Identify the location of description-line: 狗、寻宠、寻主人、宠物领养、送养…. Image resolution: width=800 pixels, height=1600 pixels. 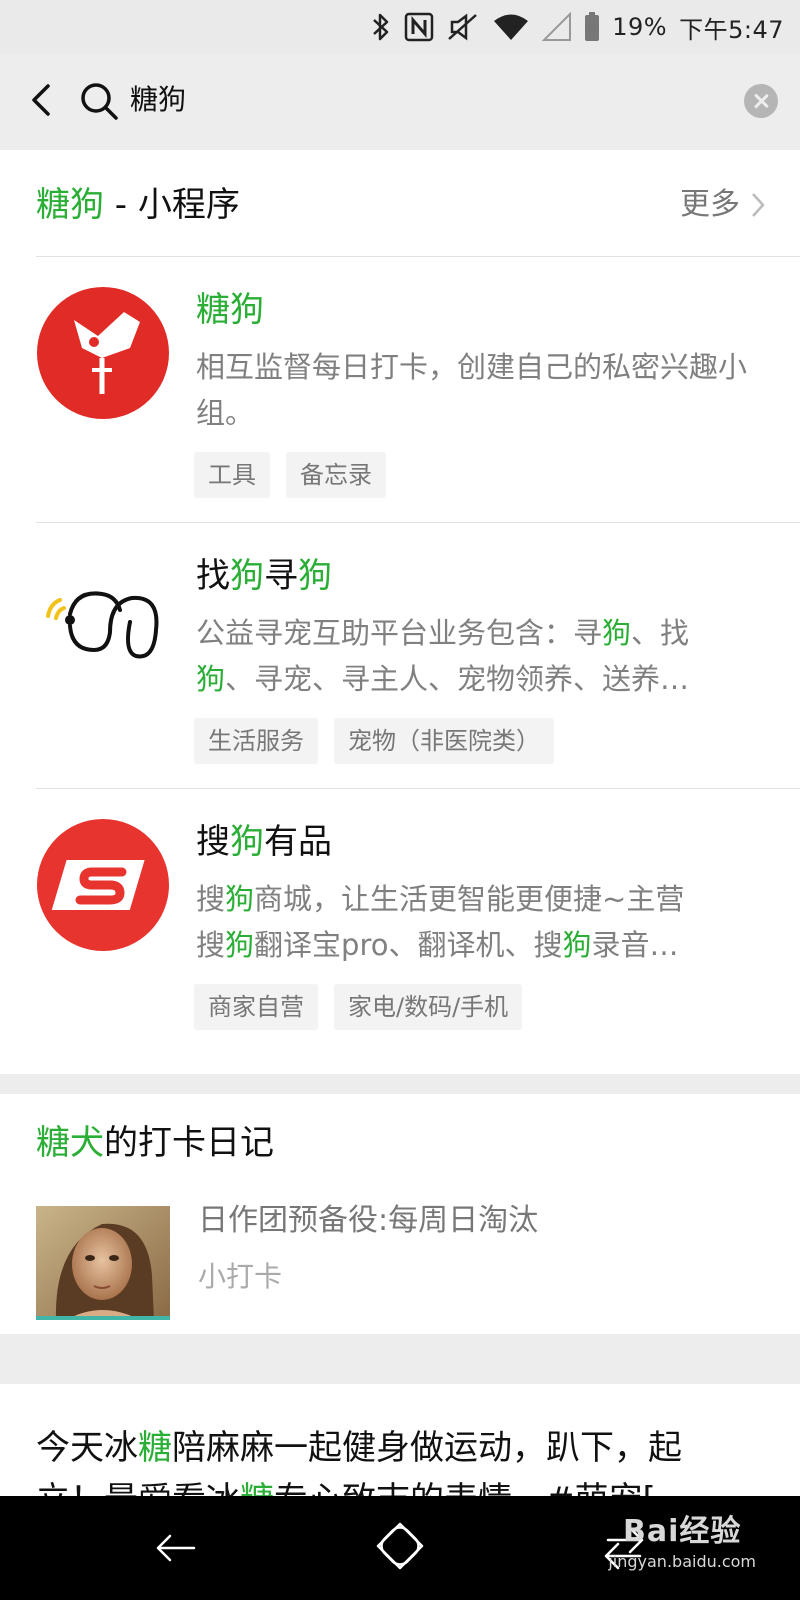
(481, 679).